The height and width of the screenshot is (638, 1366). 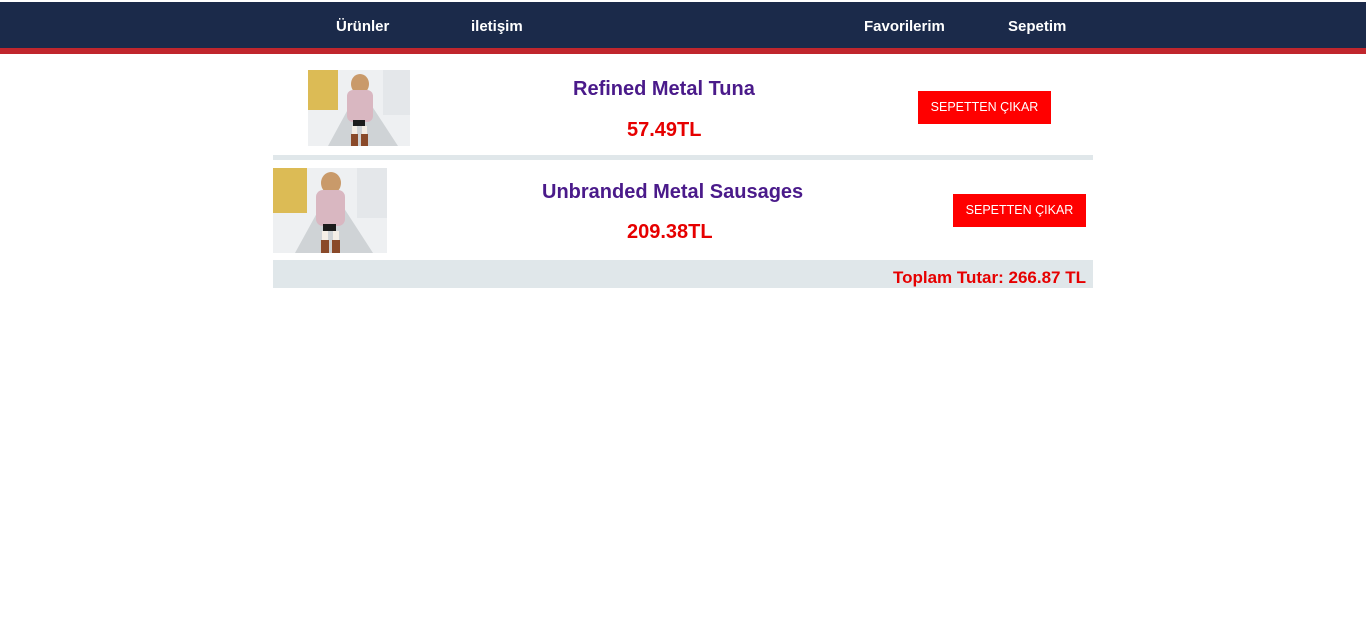 I want to click on nav-link-cart: Sepetim, so click(x=1037, y=27).